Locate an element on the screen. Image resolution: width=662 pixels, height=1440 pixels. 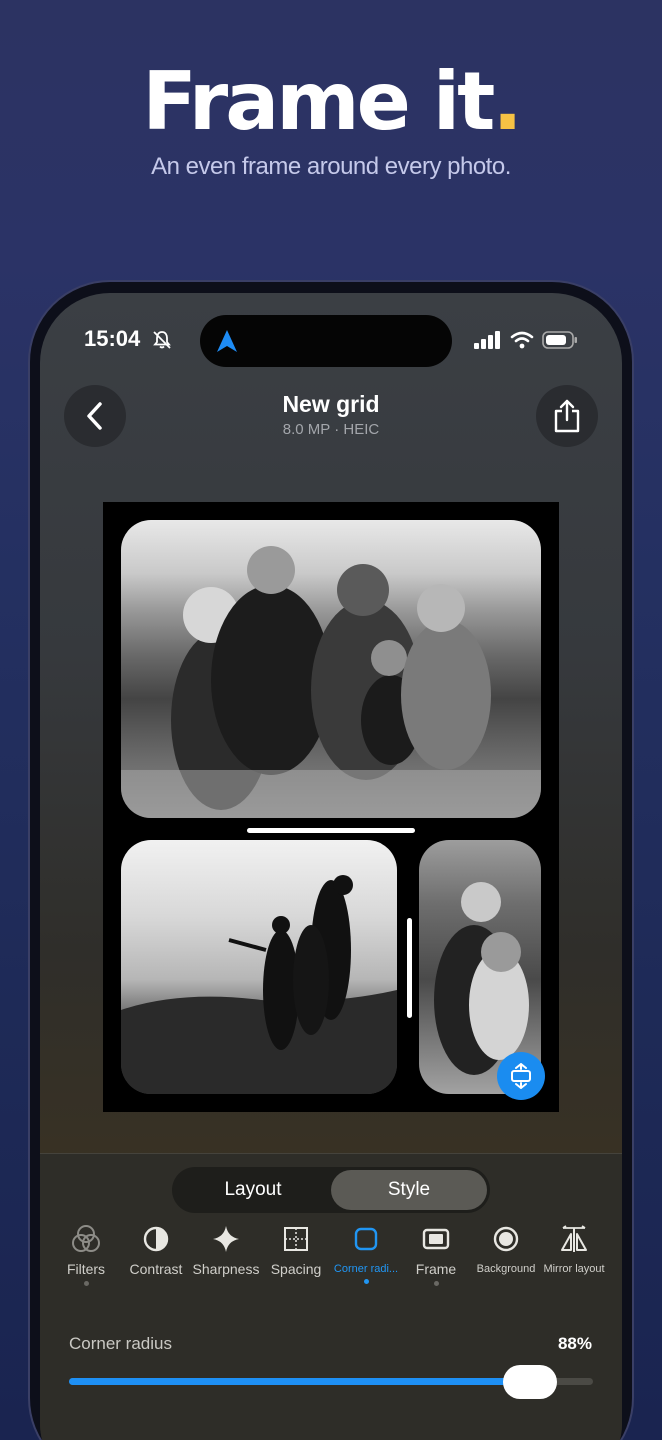
tool-background: Background is located at coordinates (506, 1249).